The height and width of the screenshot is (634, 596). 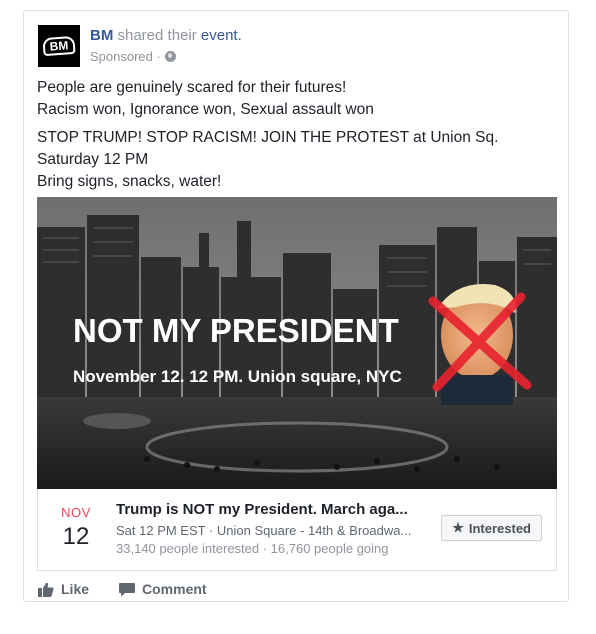 What do you see at coordinates (221, 35) in the screenshot?
I see `event-link: event.` at bounding box center [221, 35].